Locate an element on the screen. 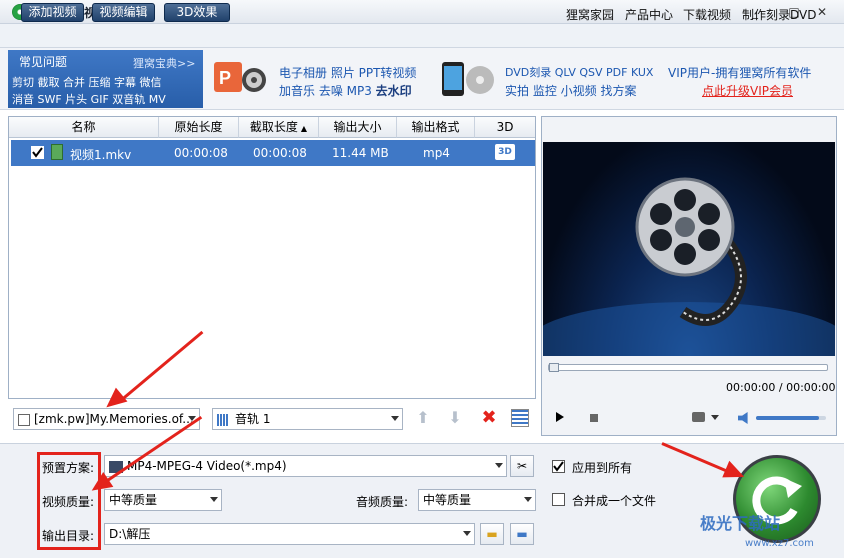 The height and width of the screenshot is (558, 844). watermark-url: www.xz7.com is located at coordinates (779, 543).